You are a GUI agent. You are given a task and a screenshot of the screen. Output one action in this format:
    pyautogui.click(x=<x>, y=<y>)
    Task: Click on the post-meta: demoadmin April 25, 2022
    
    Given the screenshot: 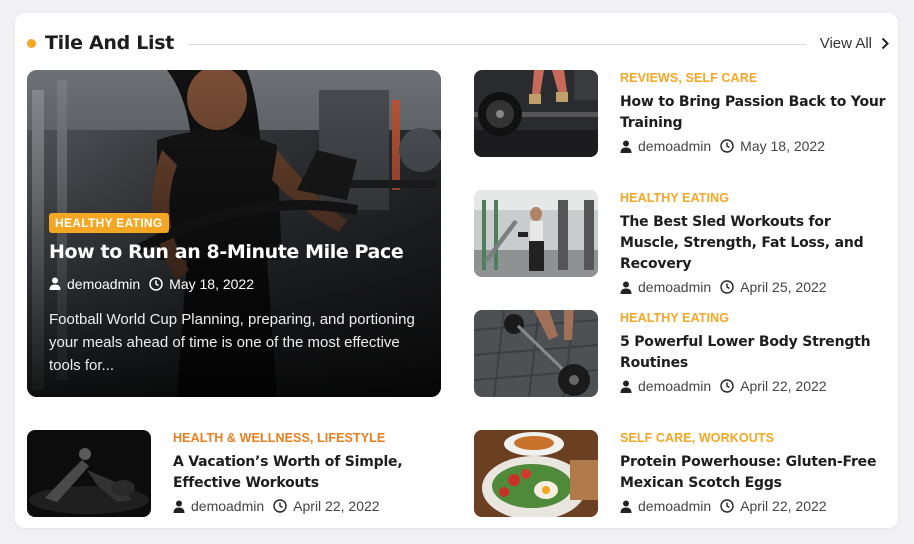 What is the action you would take?
    pyautogui.click(x=755, y=287)
    